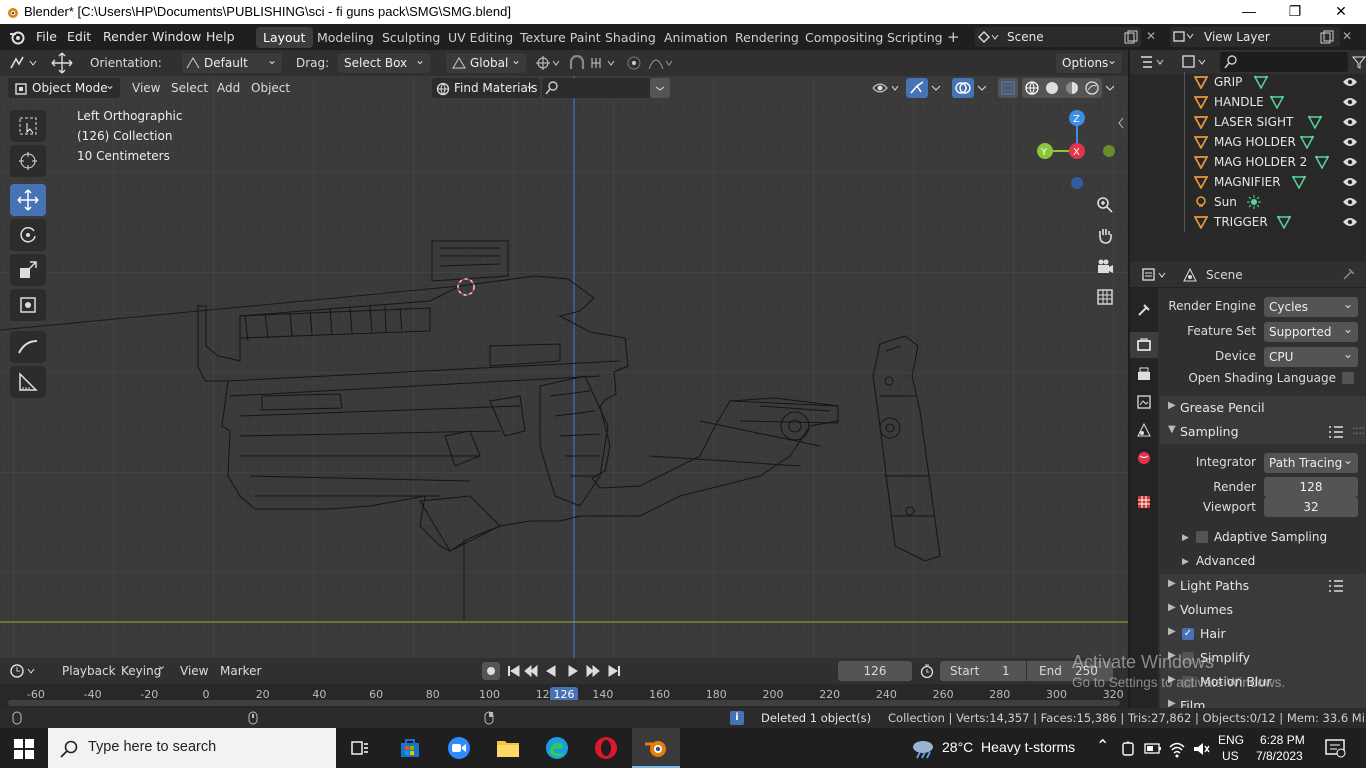 This screenshot has width=1366, height=768. Describe the element at coordinates (1151, 36) in the screenshot. I see `remove-scene-icon: ✕` at that location.